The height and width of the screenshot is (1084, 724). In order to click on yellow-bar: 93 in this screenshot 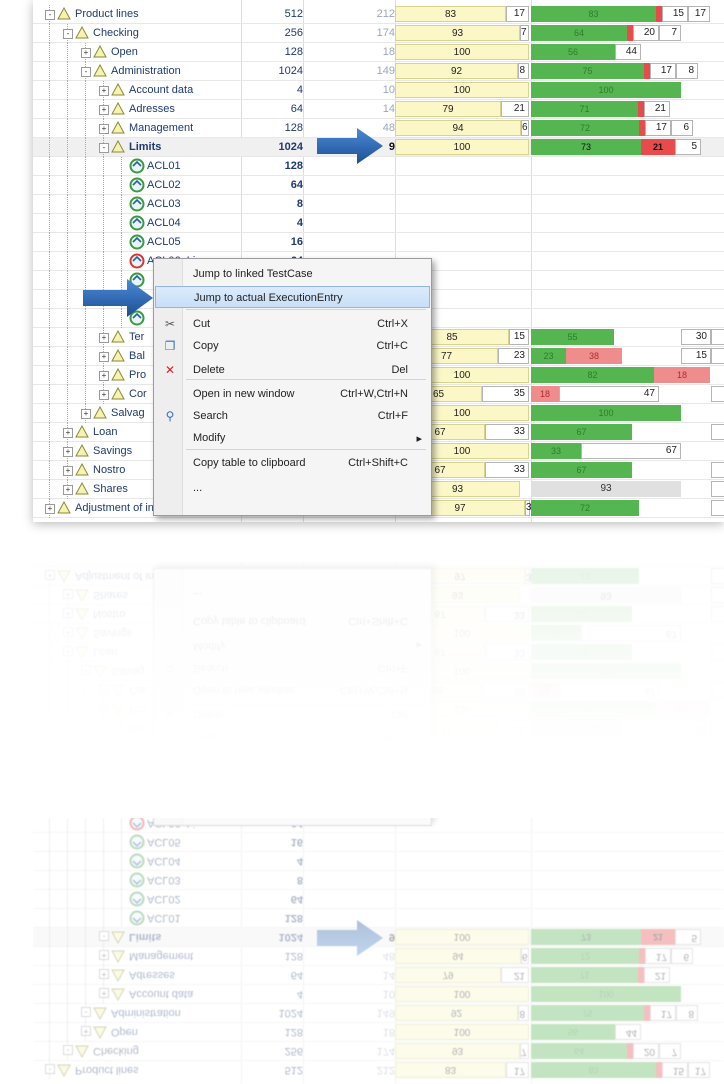, I will do `click(457, 1051)`.